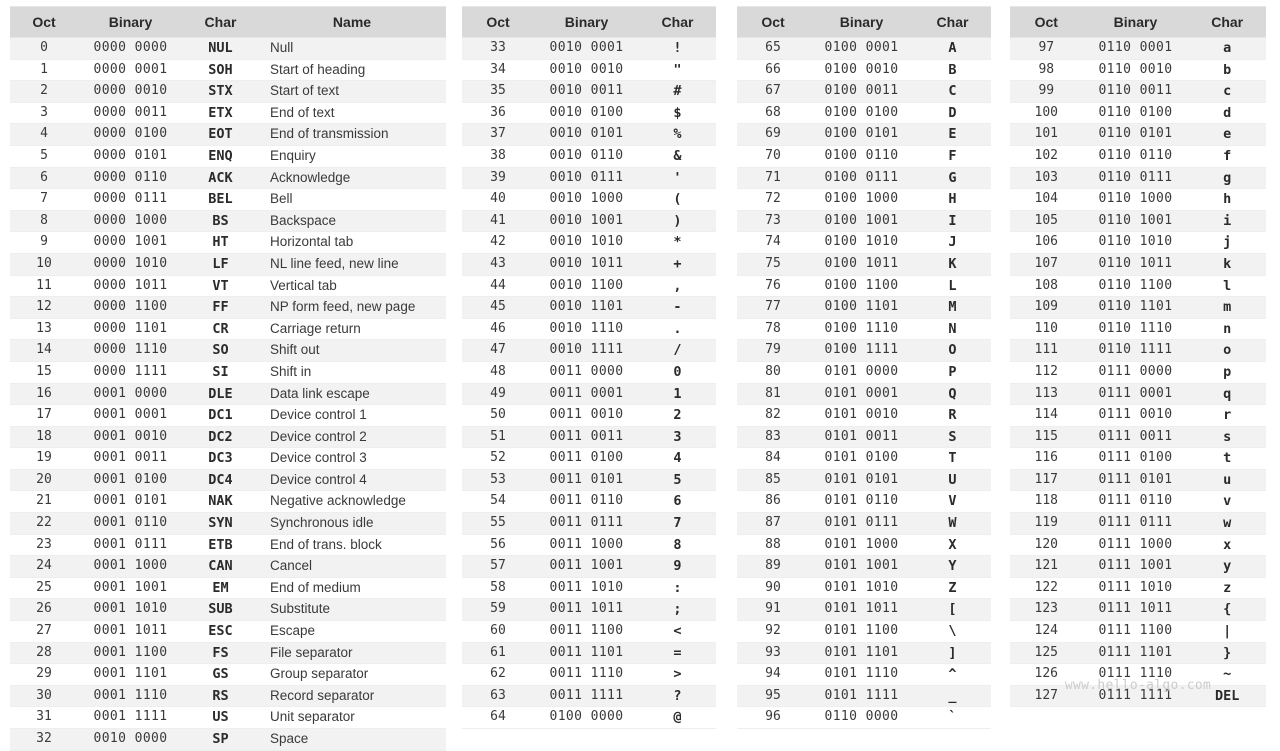 This screenshot has width=1280, height=751. Describe the element at coordinates (952, 696) in the screenshot. I see `cell-char: _` at that location.